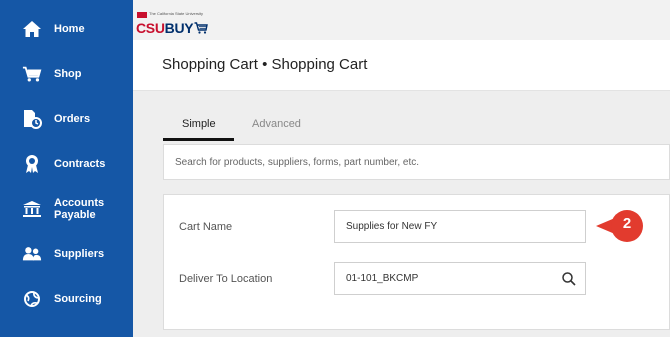 The image size is (670, 337). I want to click on search-icon, so click(569, 279).